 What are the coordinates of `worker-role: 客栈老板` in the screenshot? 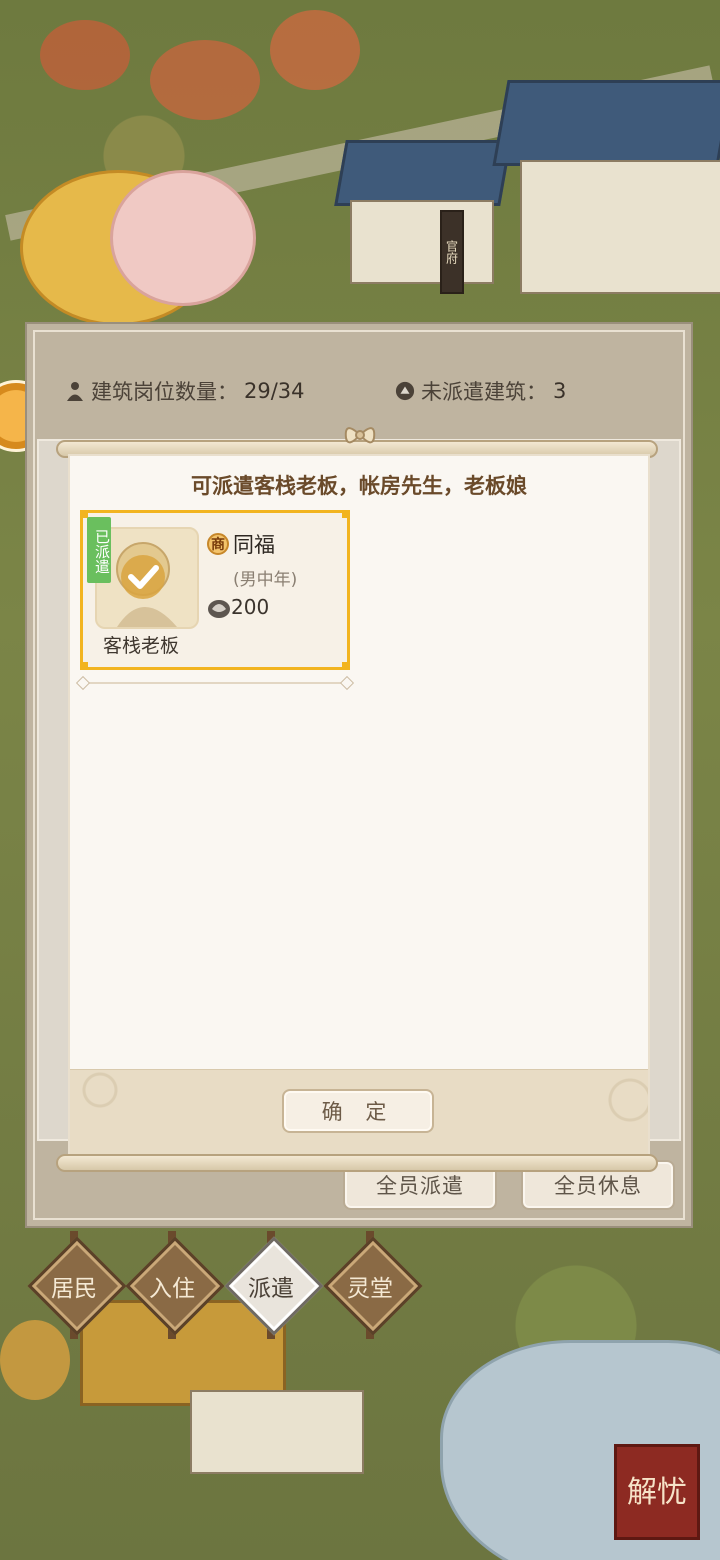 It's located at (141, 646).